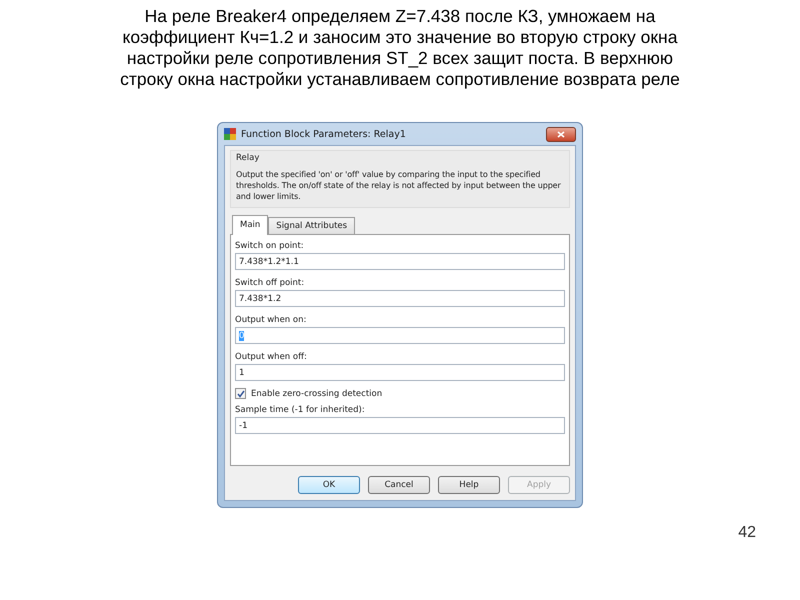 This screenshot has height=600, width=800. What do you see at coordinates (248, 158) in the screenshot?
I see `group-title: Relay` at bounding box center [248, 158].